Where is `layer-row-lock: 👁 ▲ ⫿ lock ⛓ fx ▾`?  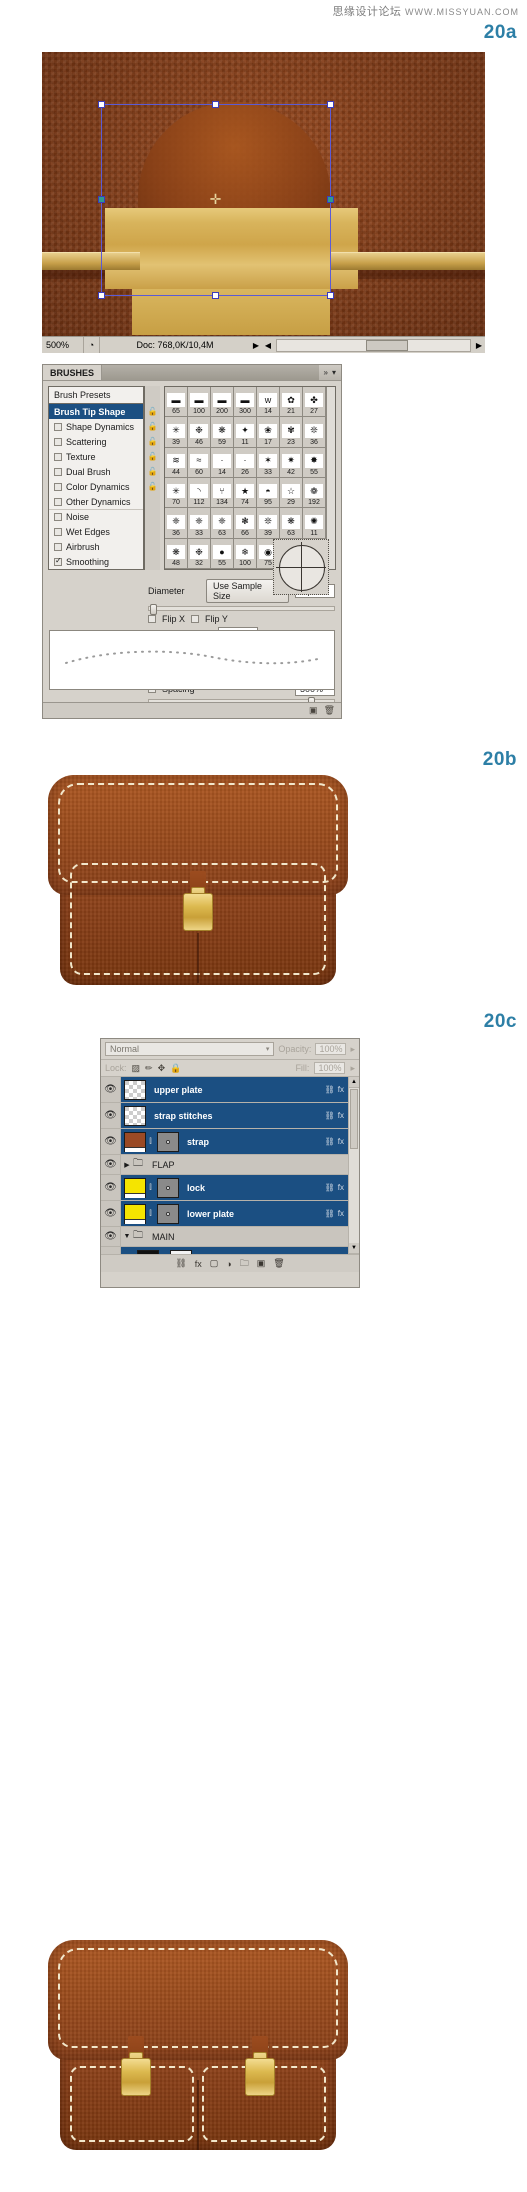
layer-row-lock: 👁 ▲ ⫿ lock ⛓ fx ▾ is located at coordinates (230, 1188).